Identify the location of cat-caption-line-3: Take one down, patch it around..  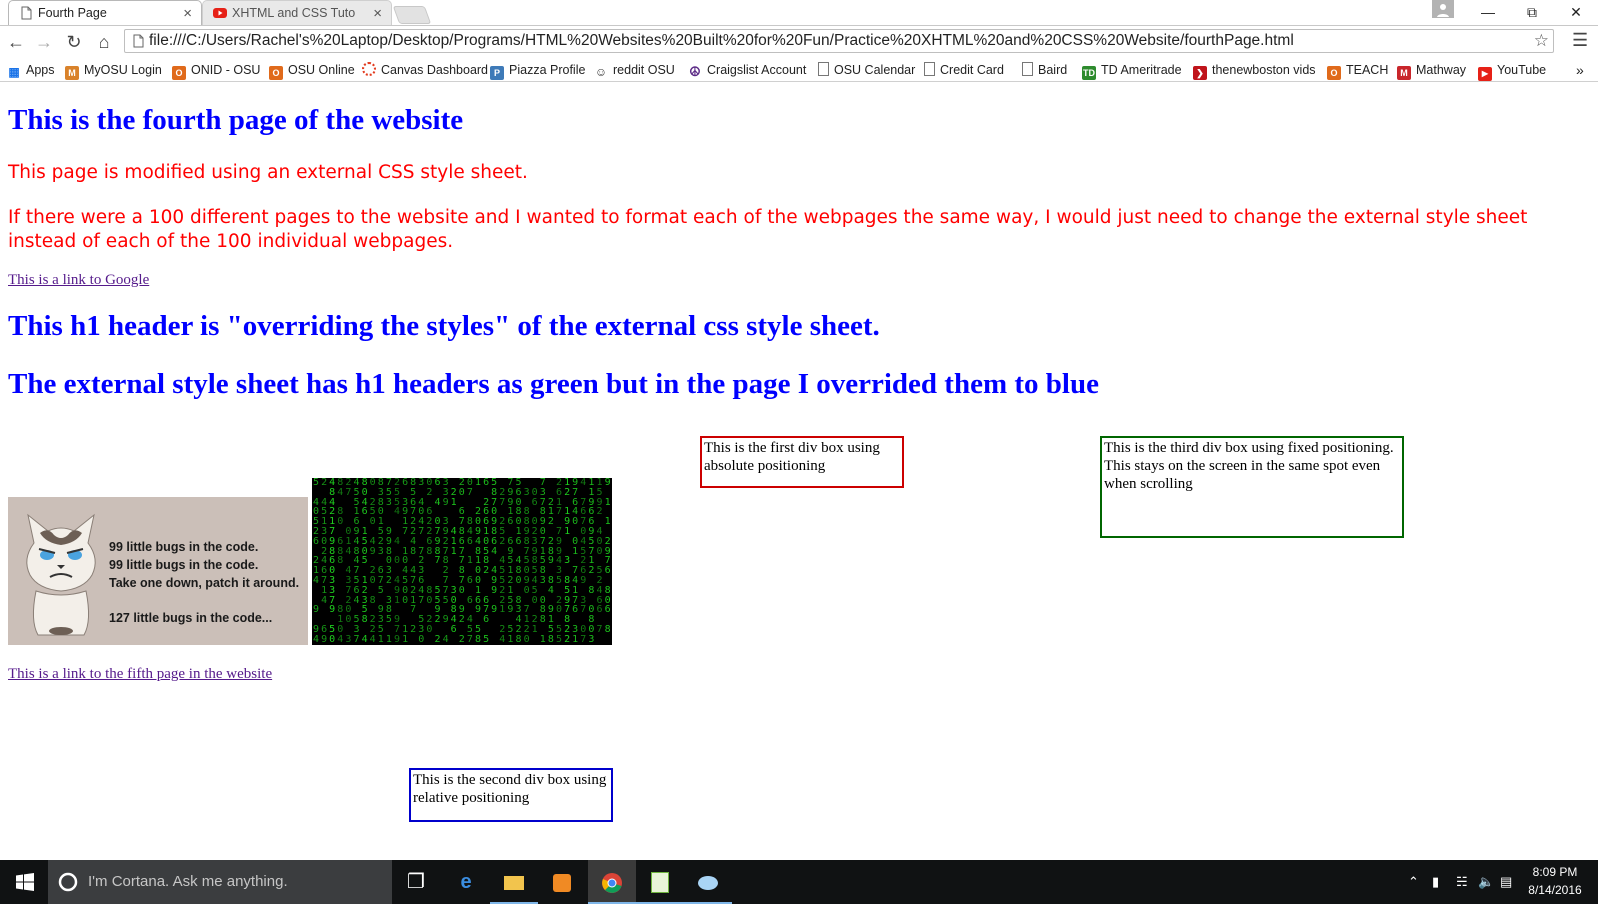
(204, 583).